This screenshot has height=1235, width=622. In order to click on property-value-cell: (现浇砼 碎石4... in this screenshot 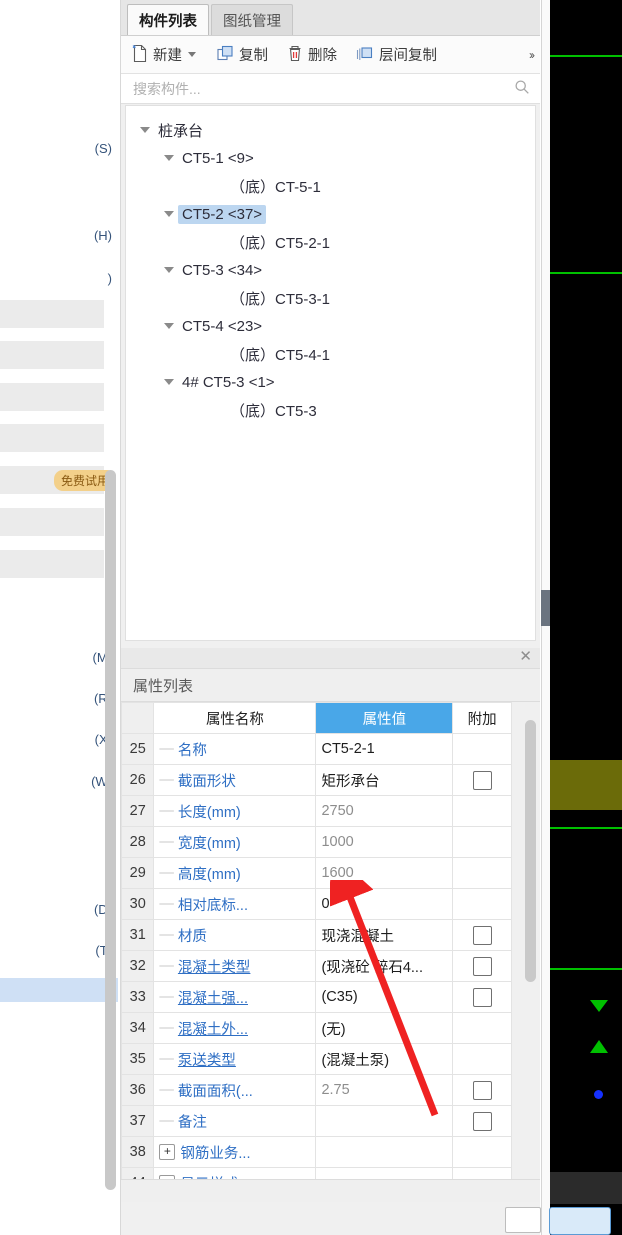, I will do `click(384, 966)`.